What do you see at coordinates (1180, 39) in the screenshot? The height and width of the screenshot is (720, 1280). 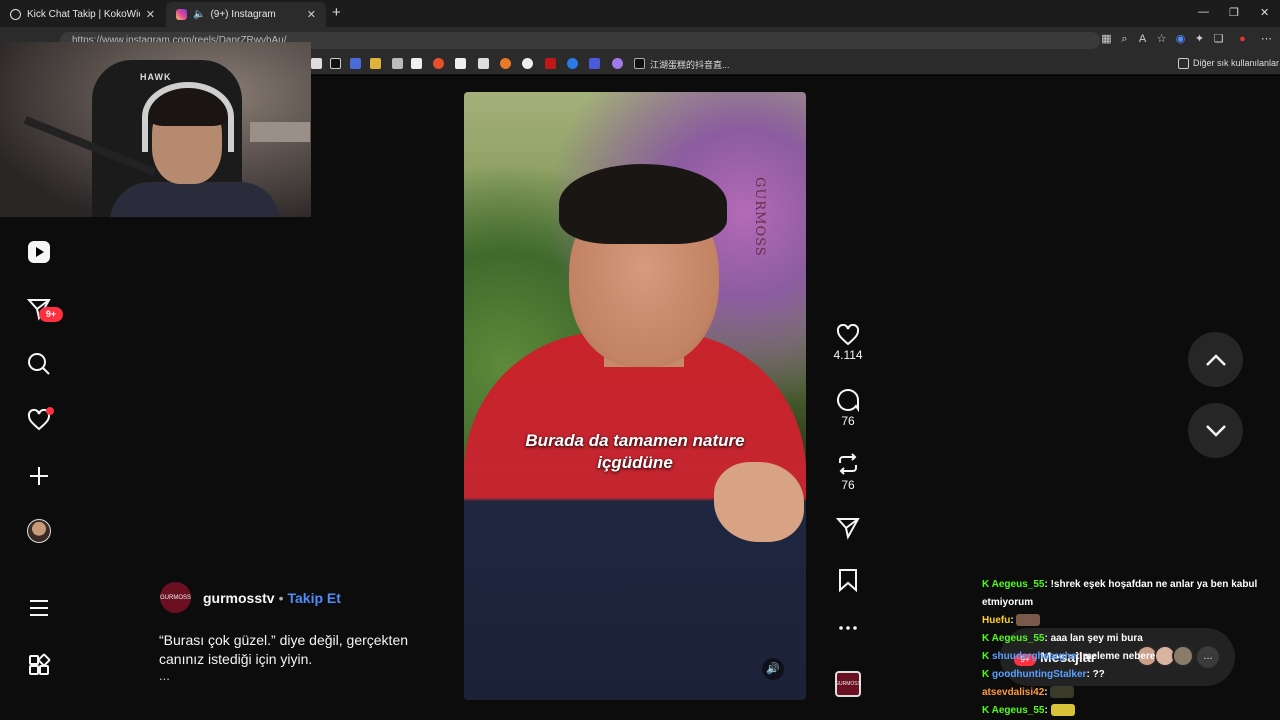 I see `copilot-icon: ◉` at bounding box center [1180, 39].